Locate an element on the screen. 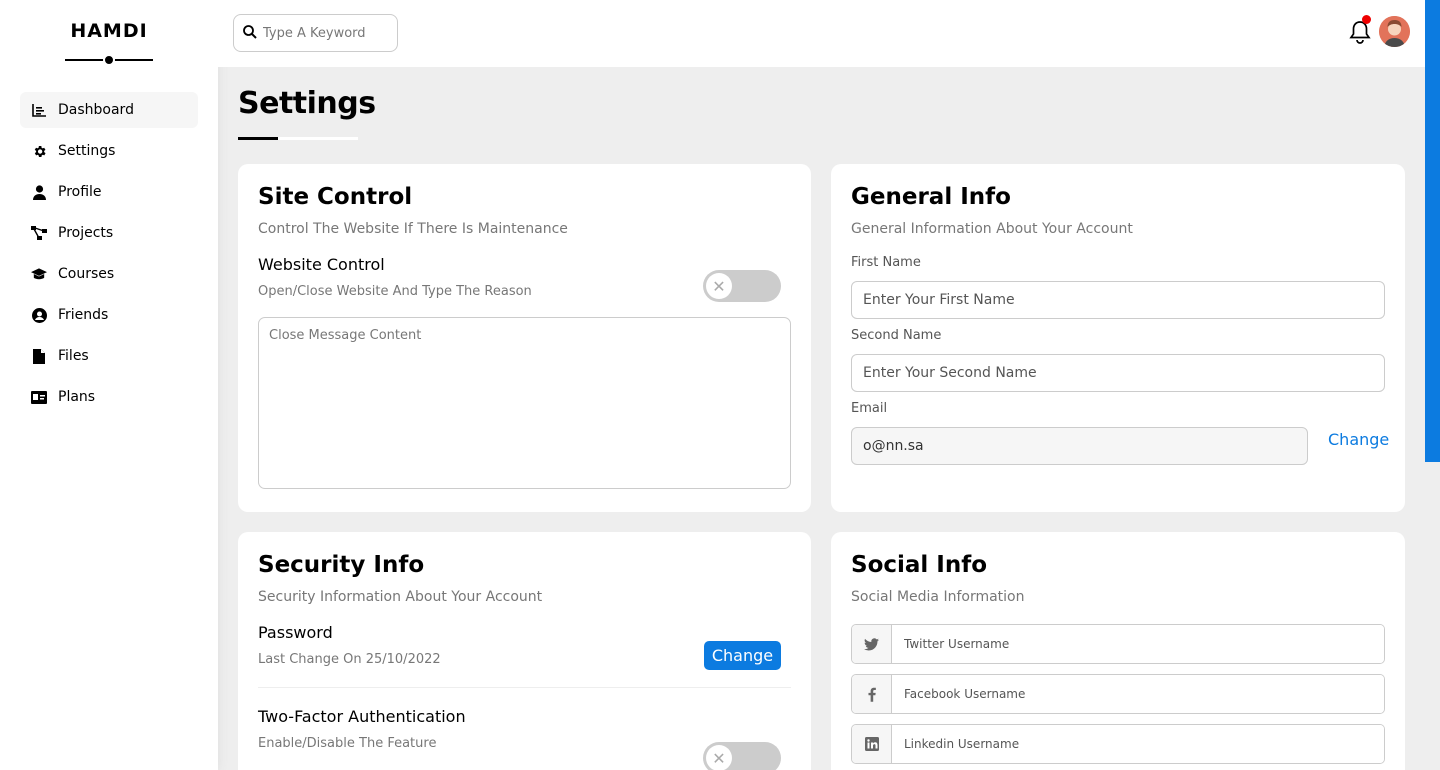 The width and height of the screenshot is (1440, 770). sidebar-item-dashboard: Dashboard is located at coordinates (109, 110).